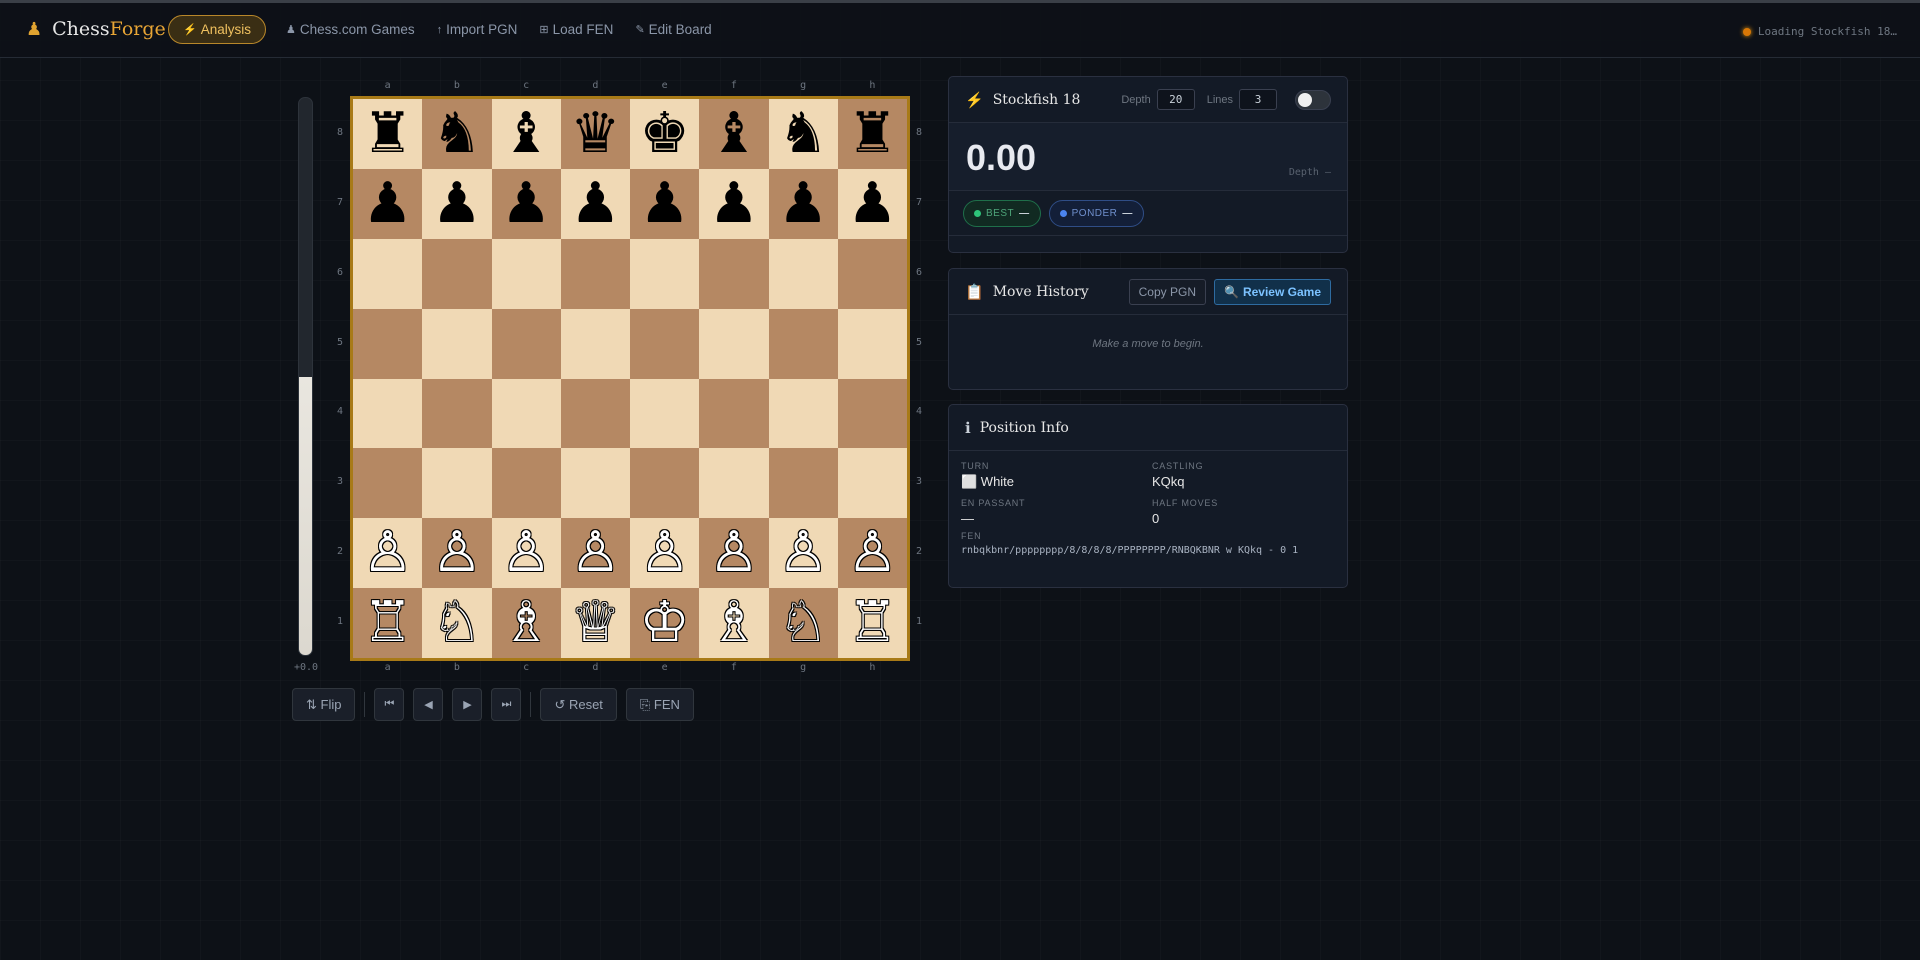 The image size is (1920, 960). What do you see at coordinates (665, 273) in the screenshot?
I see `square-e6` at bounding box center [665, 273].